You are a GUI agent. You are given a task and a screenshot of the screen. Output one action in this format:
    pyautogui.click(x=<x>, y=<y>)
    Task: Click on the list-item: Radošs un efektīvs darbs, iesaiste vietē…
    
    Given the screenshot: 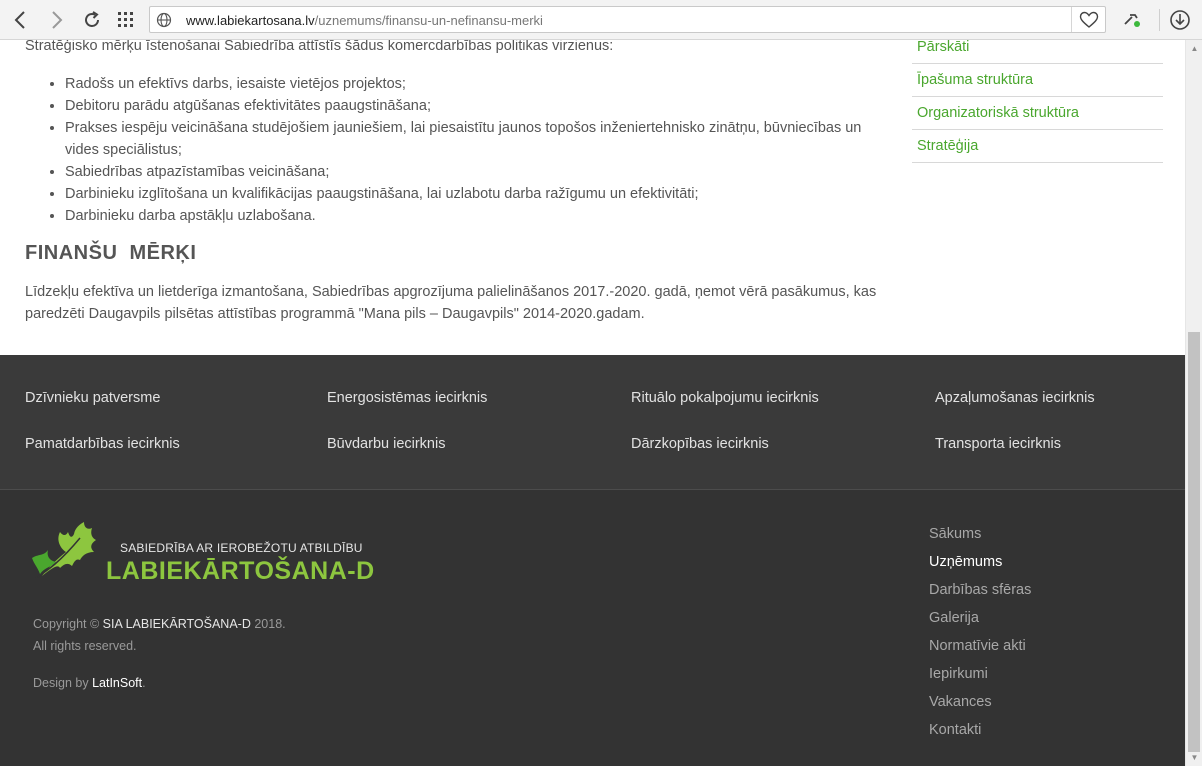 What is the action you would take?
    pyautogui.click(x=475, y=84)
    